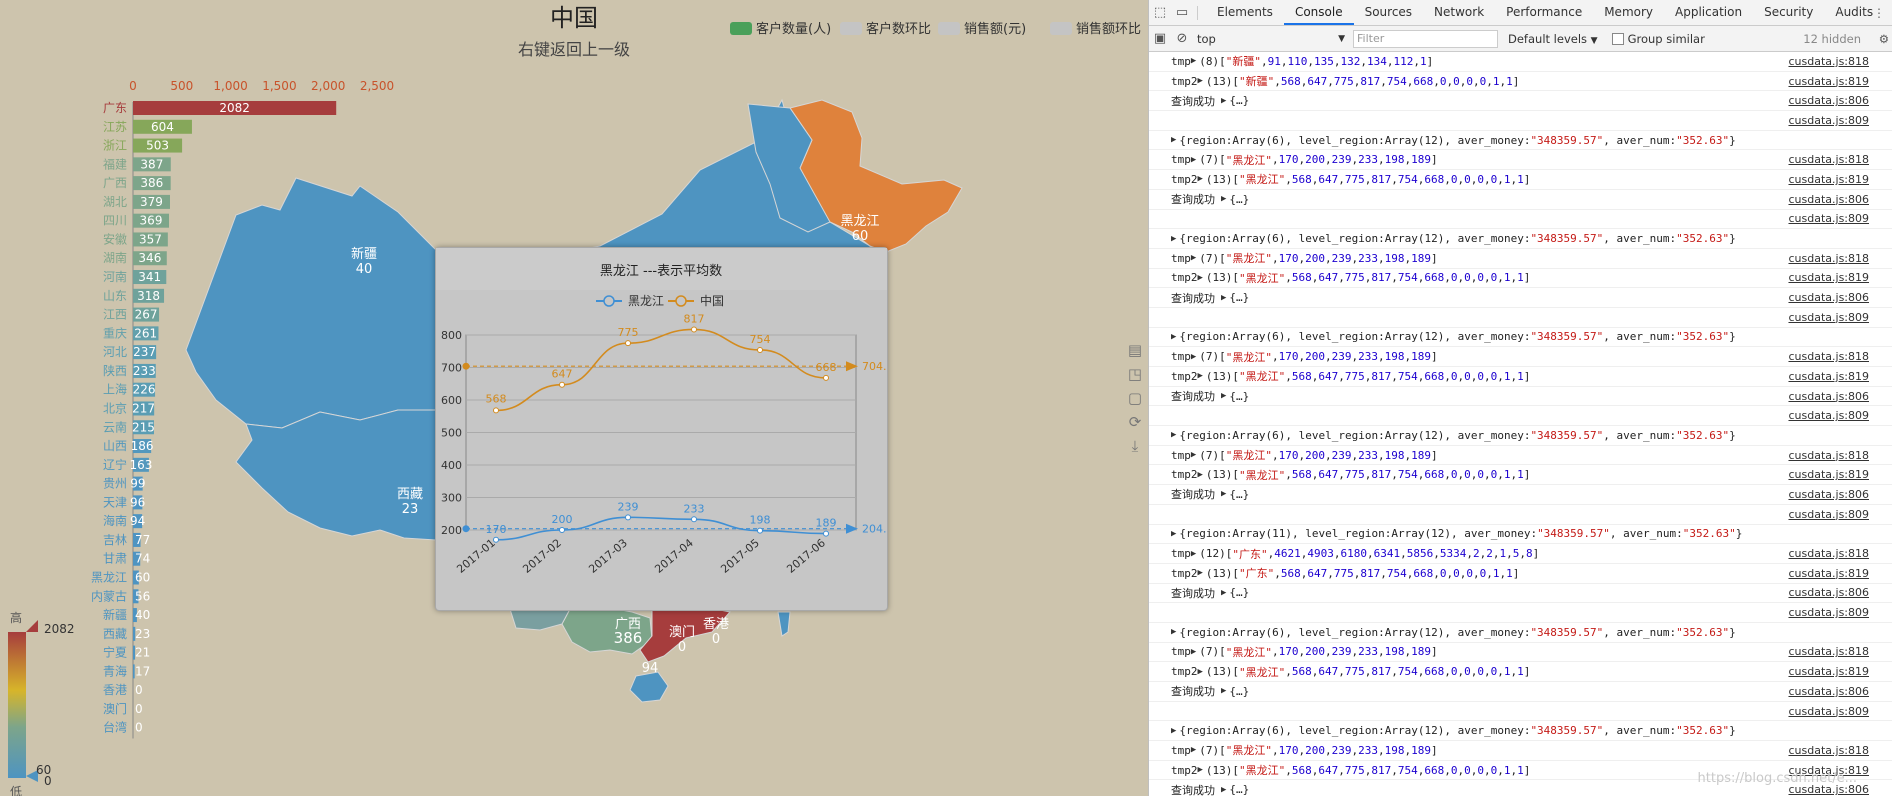 Image resolution: width=1892 pixels, height=796 pixels. What do you see at coordinates (1135, 446) in the screenshot?
I see `save-image-icon: ⤓` at bounding box center [1135, 446].